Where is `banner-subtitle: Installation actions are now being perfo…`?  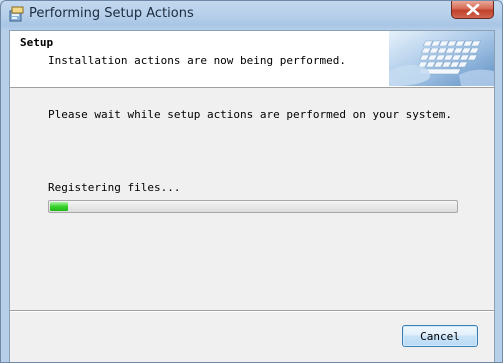
banner-subtitle: Installation actions are now being perfo… is located at coordinates (197, 60).